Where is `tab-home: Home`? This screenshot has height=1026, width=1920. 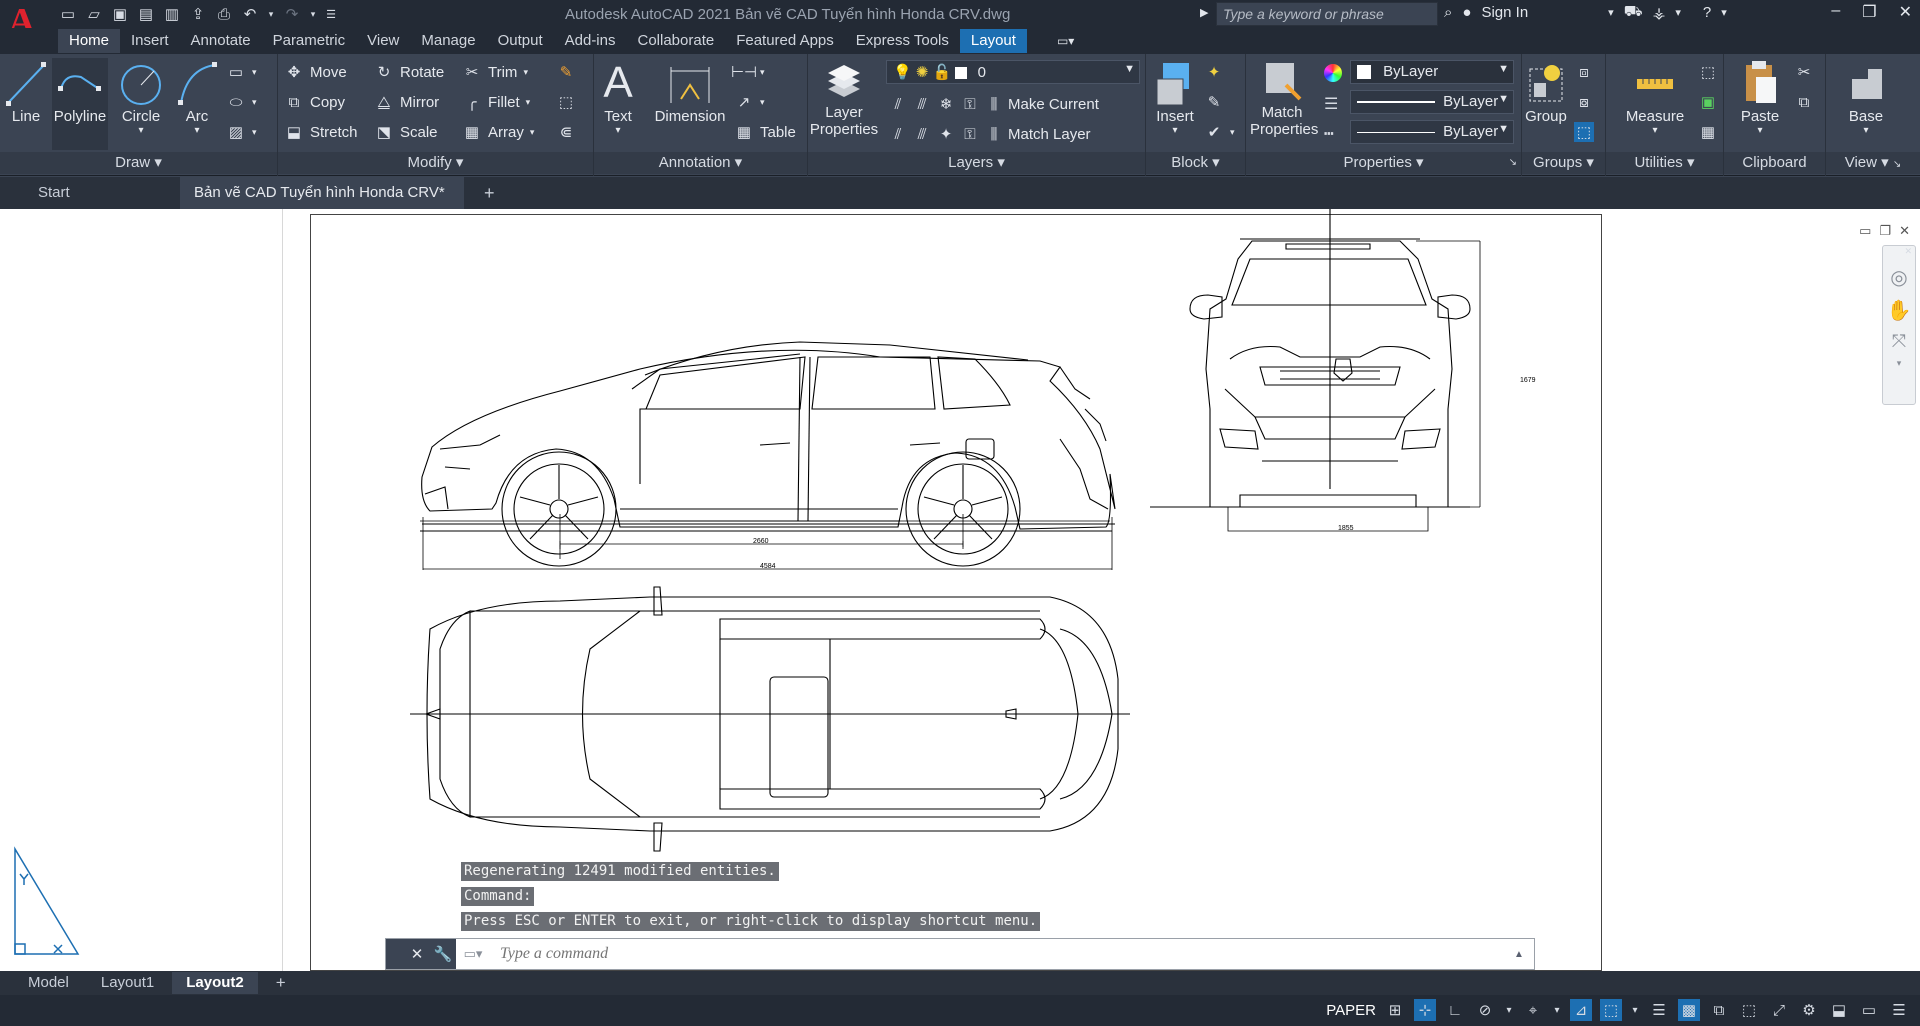 tab-home: Home is located at coordinates (89, 41).